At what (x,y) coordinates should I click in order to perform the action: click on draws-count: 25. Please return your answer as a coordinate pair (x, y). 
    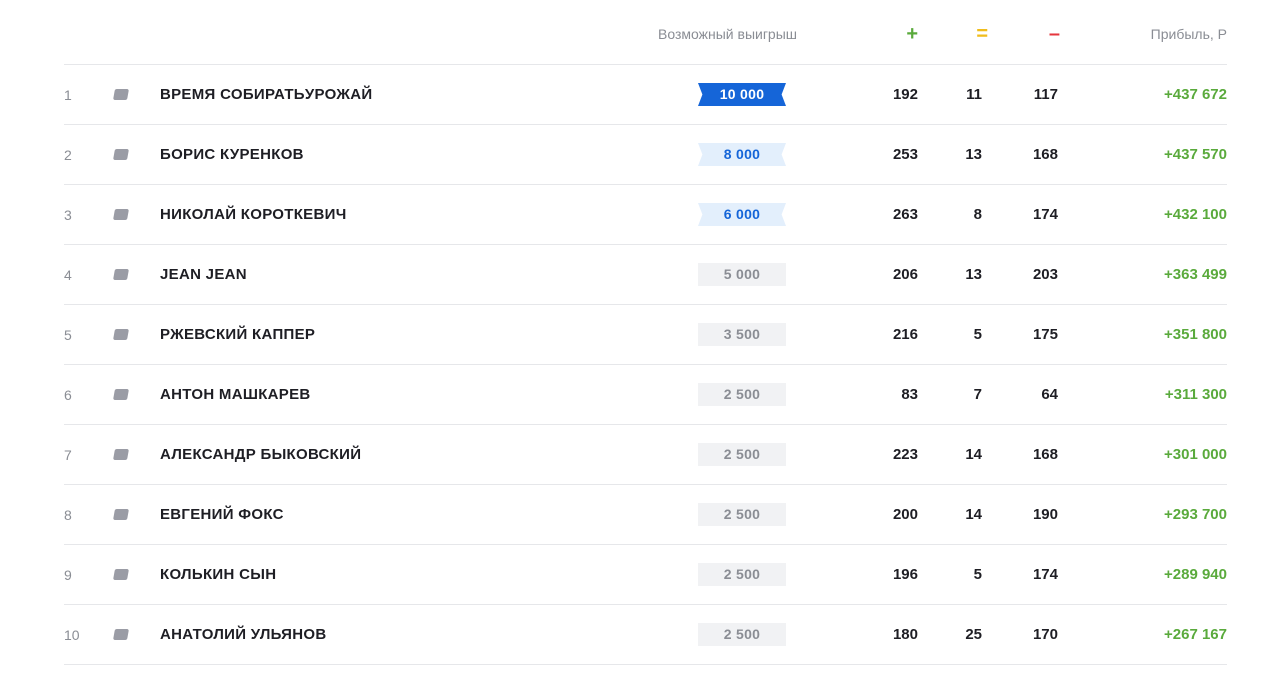
    Looking at the image, I should click on (973, 634).